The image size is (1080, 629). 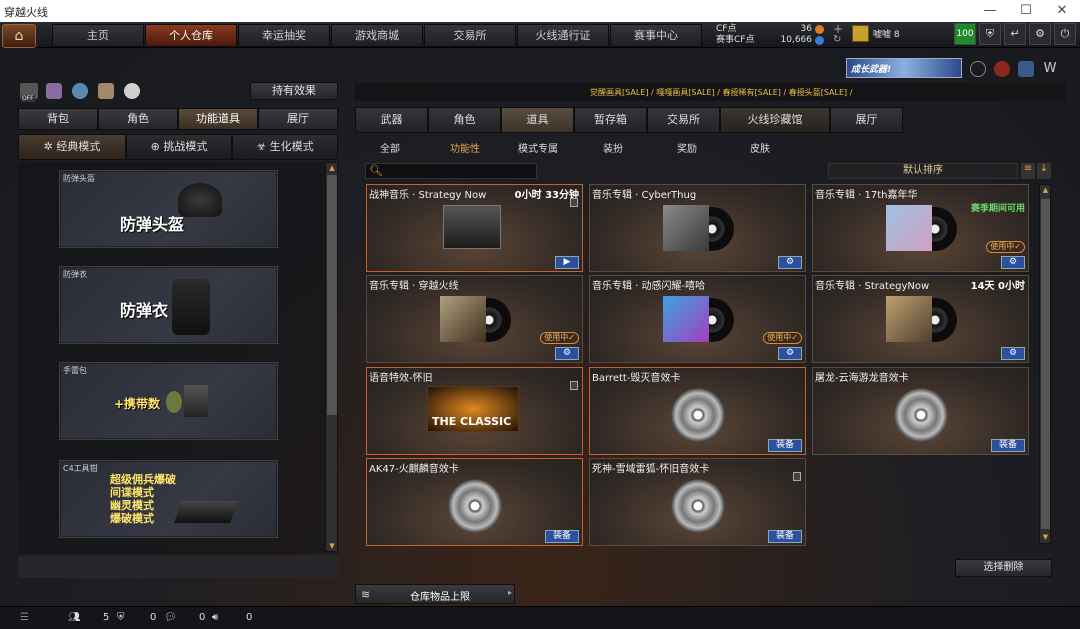 What do you see at coordinates (168, 401) in the screenshot?
I see `item-card-grenade-pack: 手雷包 +携带数` at bounding box center [168, 401].